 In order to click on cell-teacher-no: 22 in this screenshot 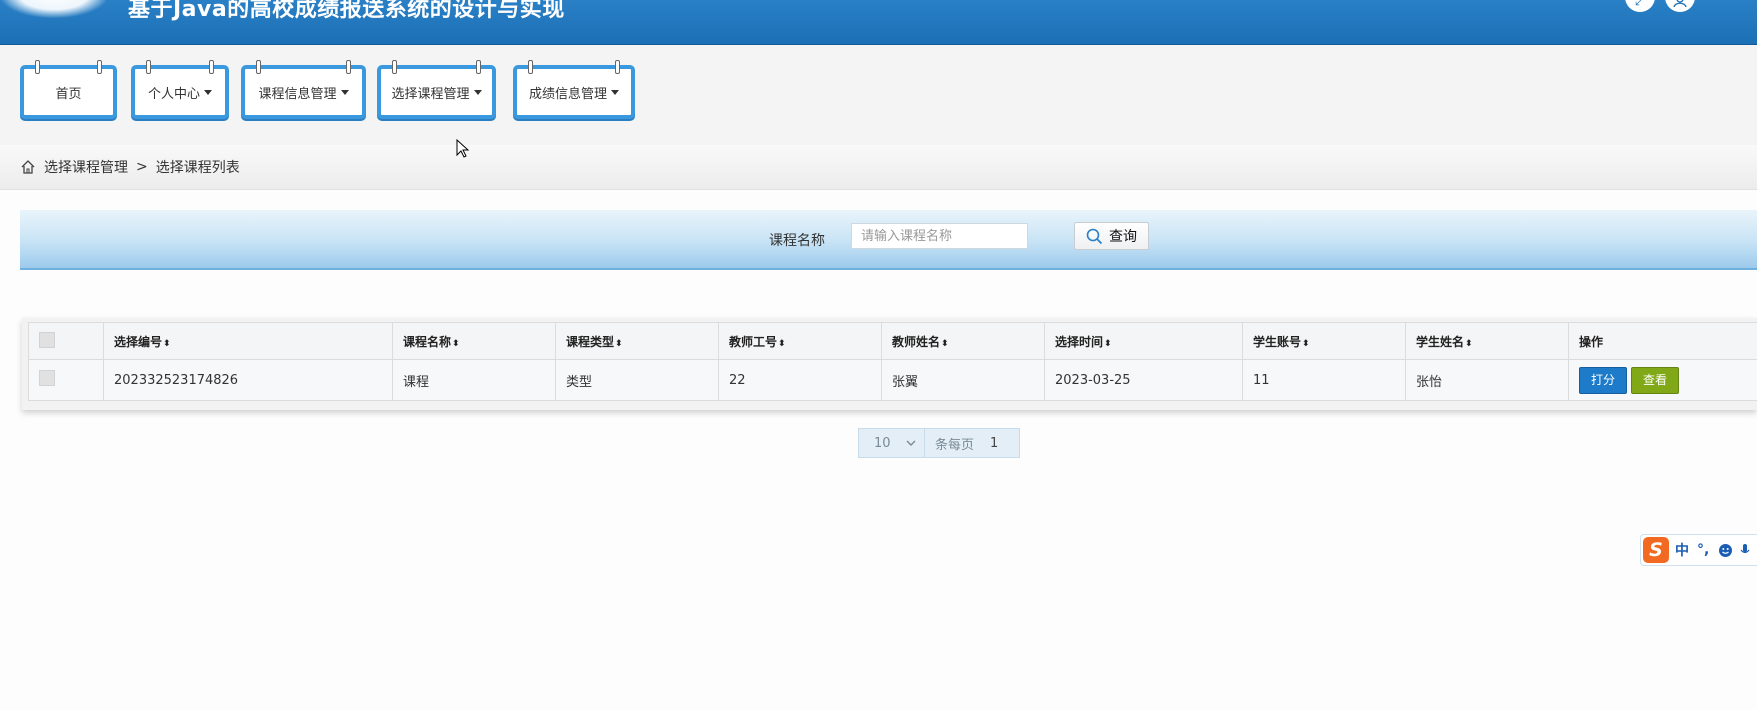, I will do `click(800, 380)`.